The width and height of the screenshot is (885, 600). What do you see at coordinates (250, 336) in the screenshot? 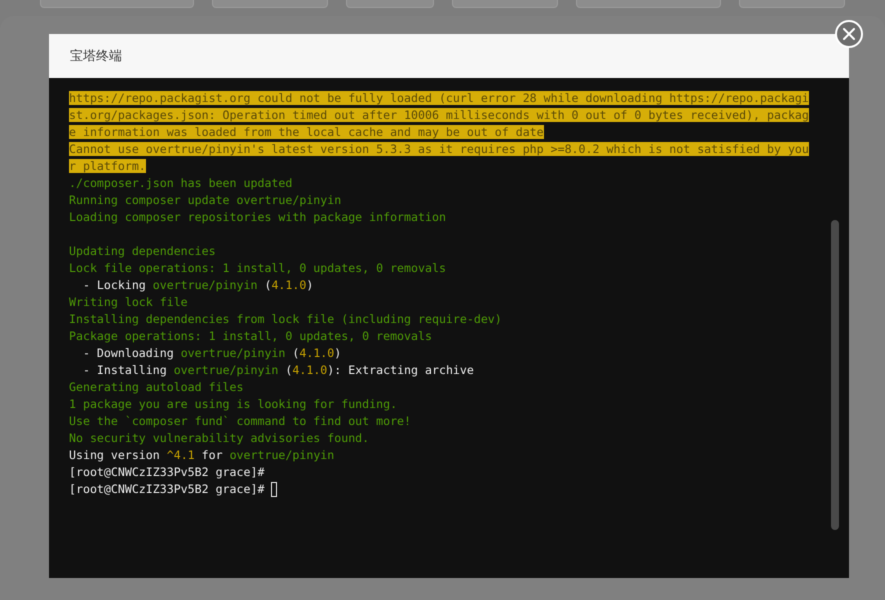
I see `terminal-text: Package operations: 1 install, 0 updates, 0 removals` at bounding box center [250, 336].